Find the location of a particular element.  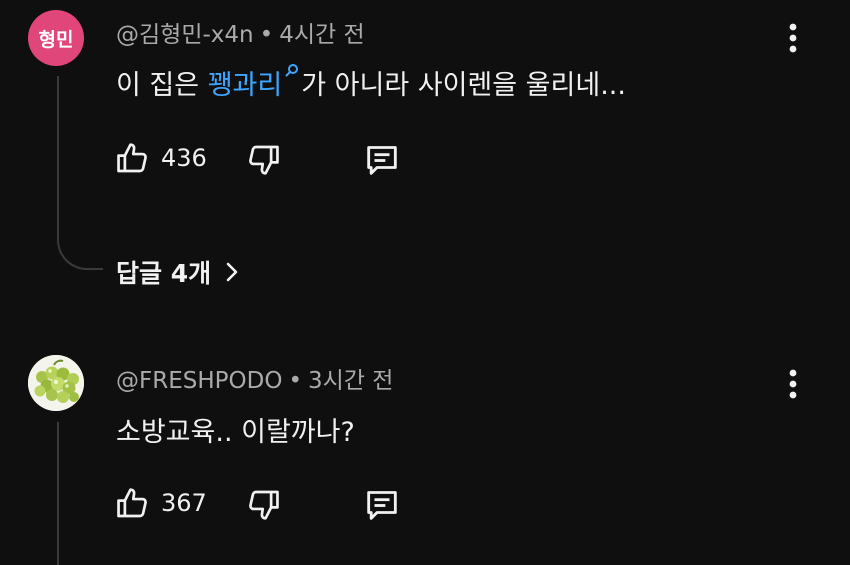

grapes-avatar is located at coordinates (56, 383).